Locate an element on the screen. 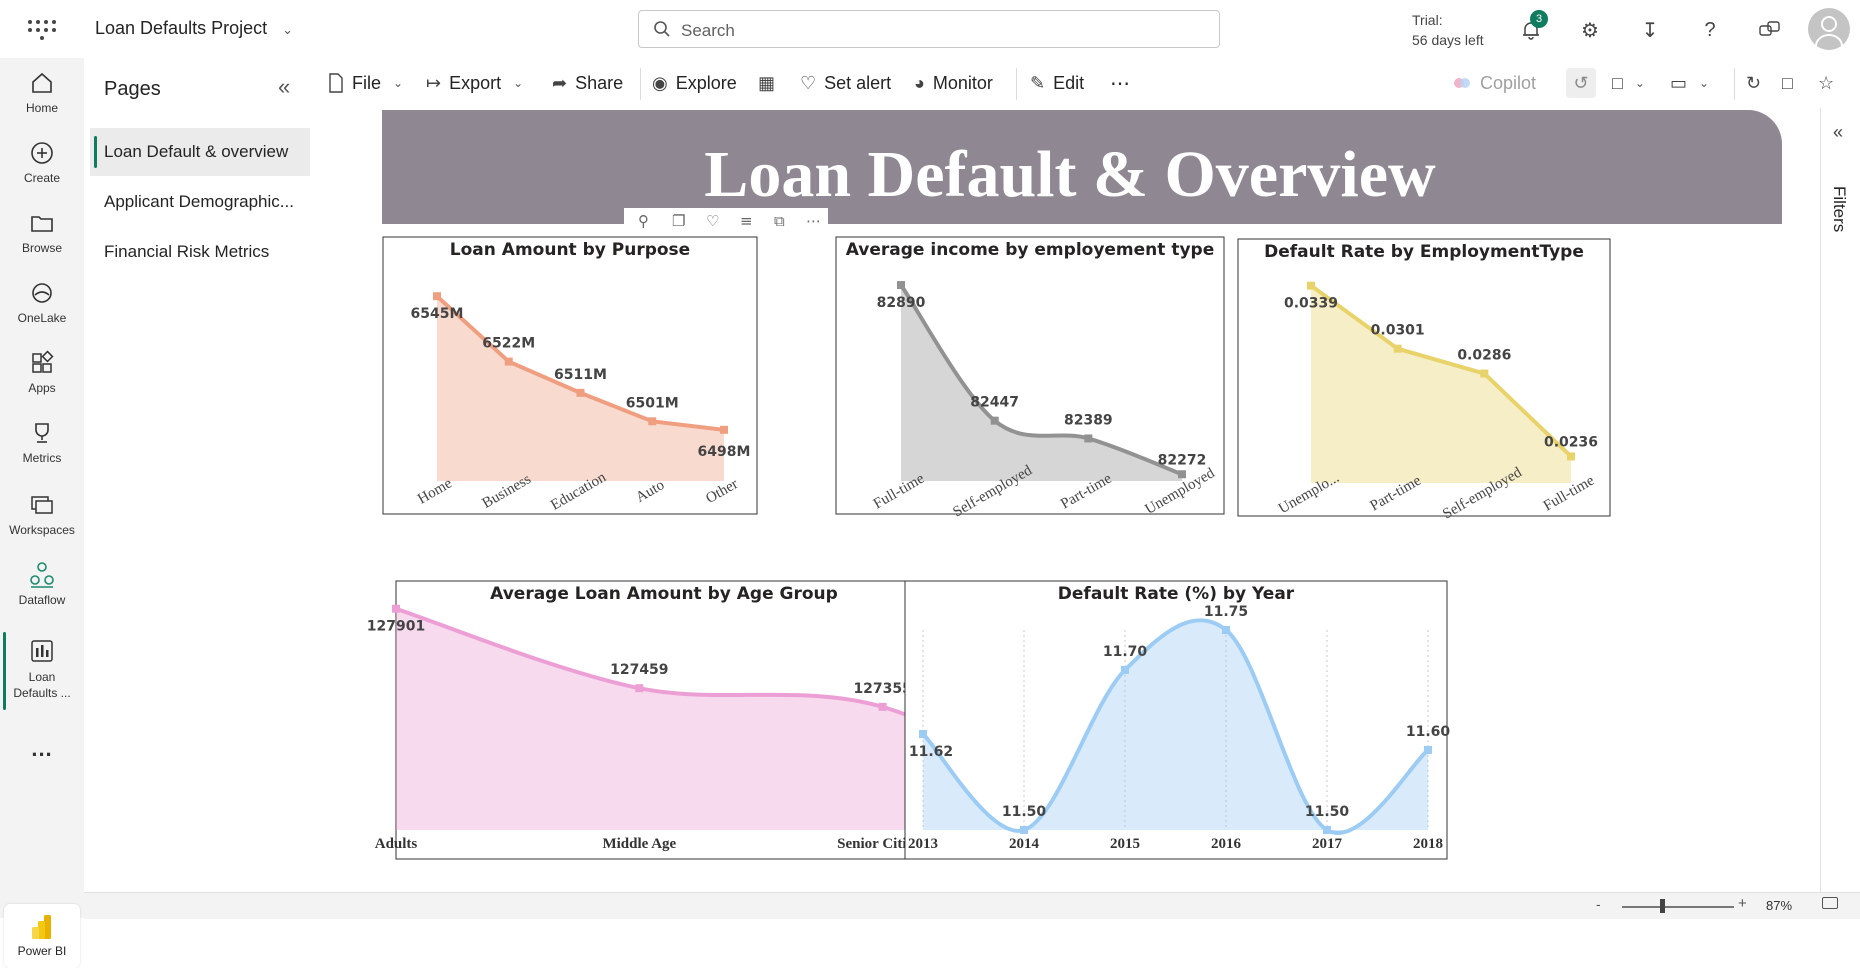 Image resolution: width=1860 pixels, height=968 pixels. nav-workspaces: Workspaces is located at coordinates (42, 513).